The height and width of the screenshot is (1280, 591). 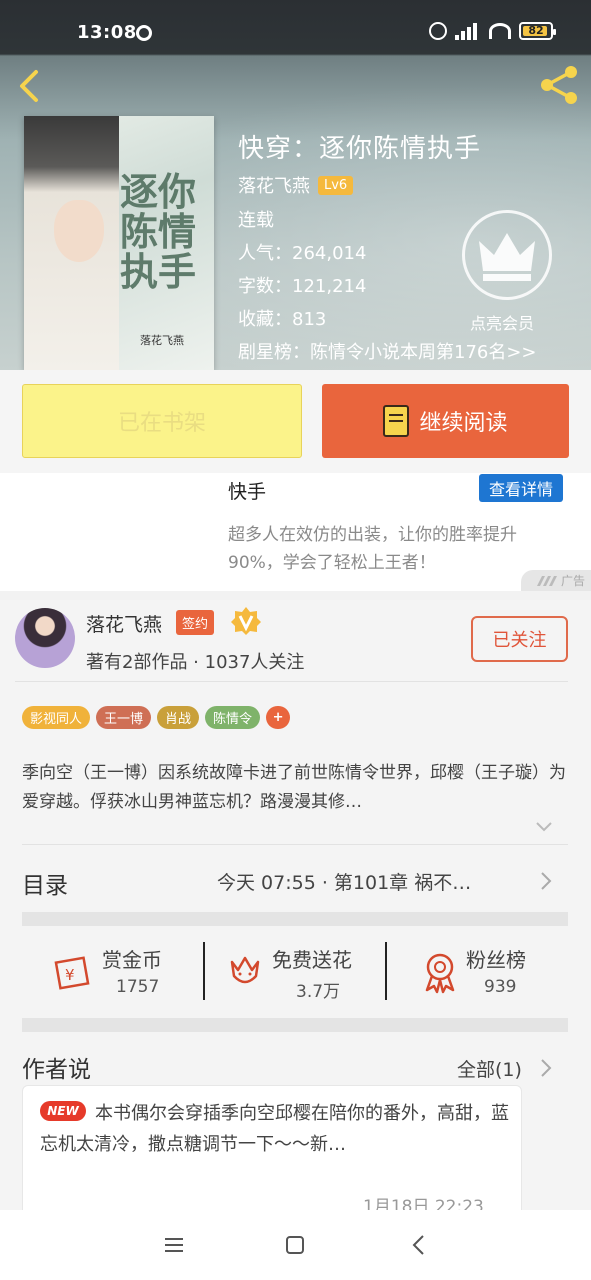 What do you see at coordinates (360, 149) in the screenshot?
I see `book-title: 快穿：逐你陈情执手` at bounding box center [360, 149].